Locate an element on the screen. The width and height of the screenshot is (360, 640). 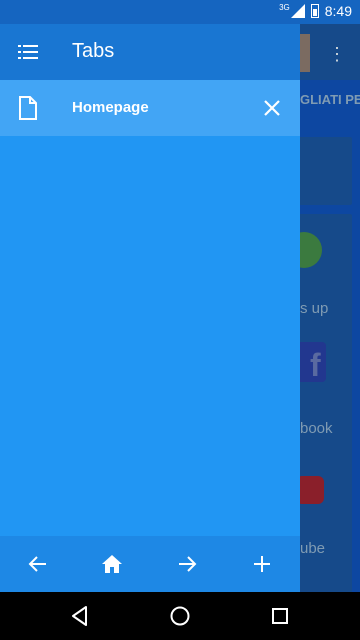
signal-icon is located at coordinates (297, 11).